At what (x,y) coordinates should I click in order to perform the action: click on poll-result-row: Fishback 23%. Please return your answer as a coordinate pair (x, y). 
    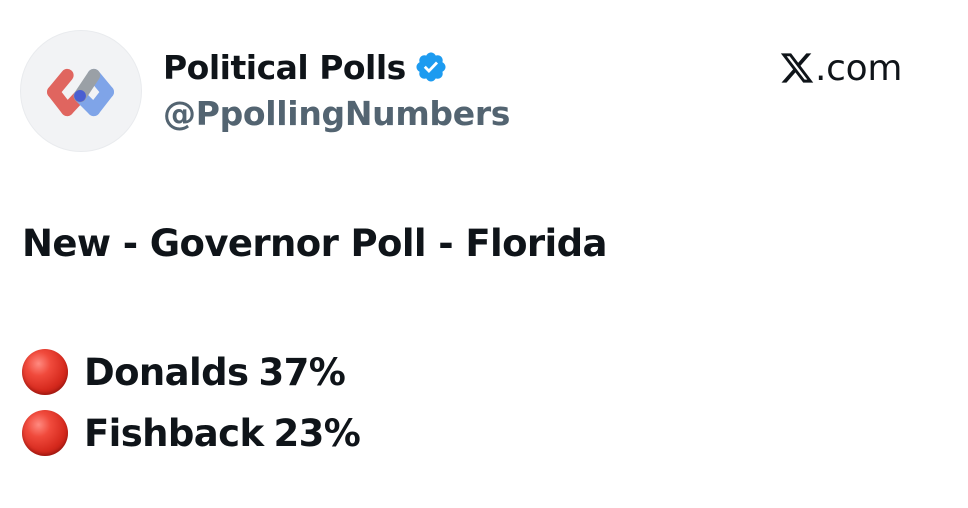
    Looking at the image, I should click on (191, 433).